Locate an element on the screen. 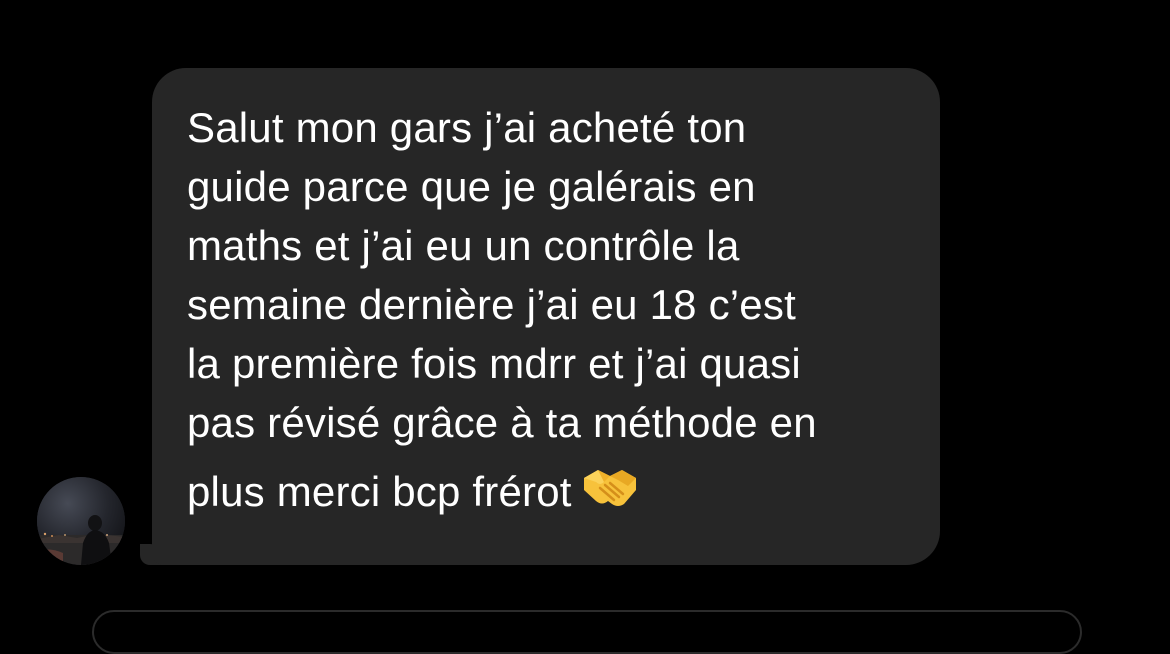 This screenshot has width=1170, height=654. user-avatar-night-photo-icon is located at coordinates (81, 521).